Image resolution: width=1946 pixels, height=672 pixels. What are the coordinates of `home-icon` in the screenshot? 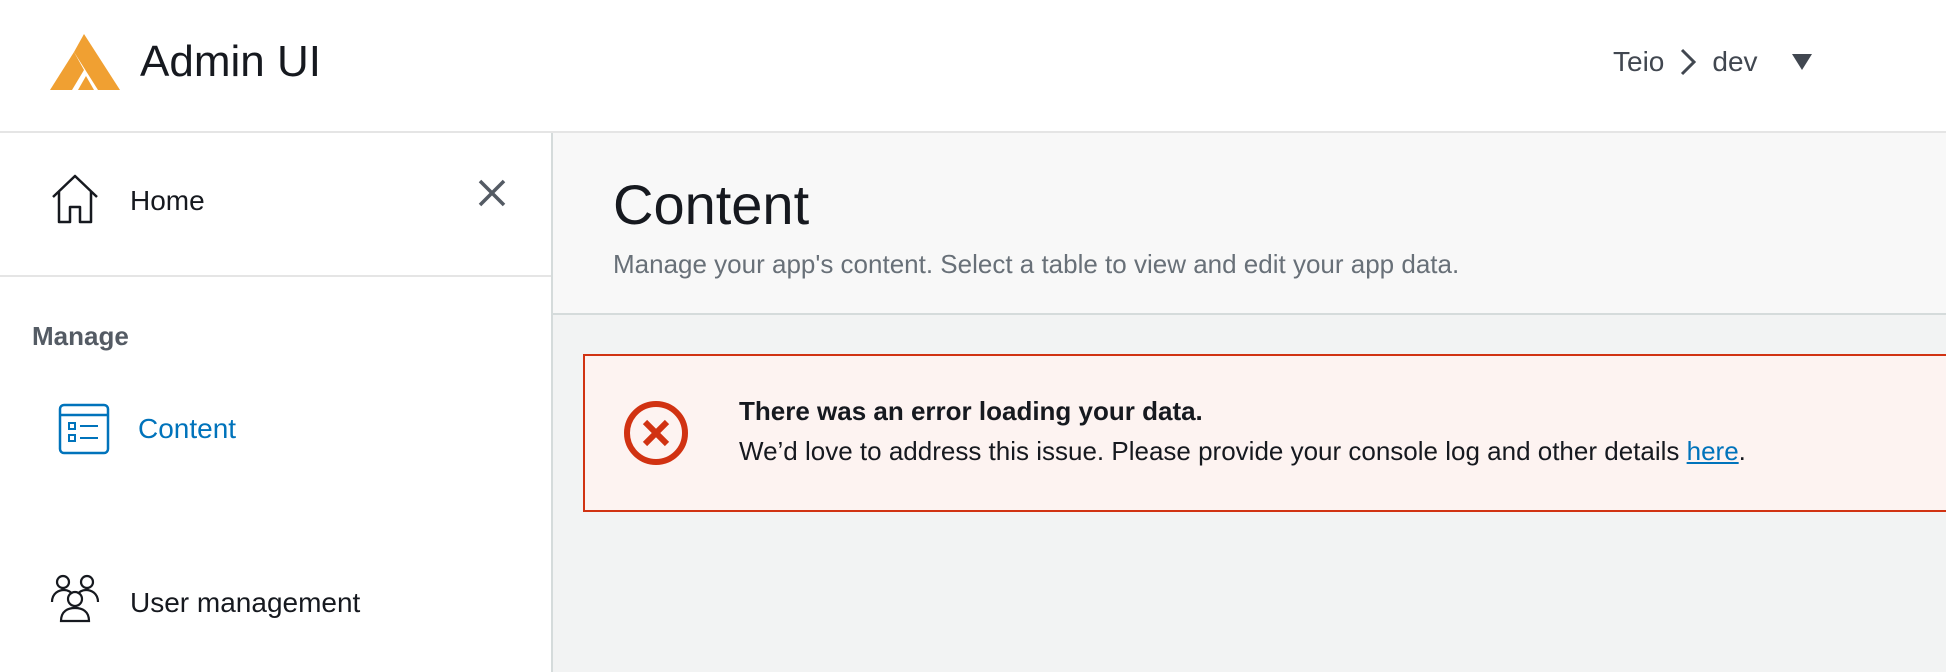 It's located at (75, 199).